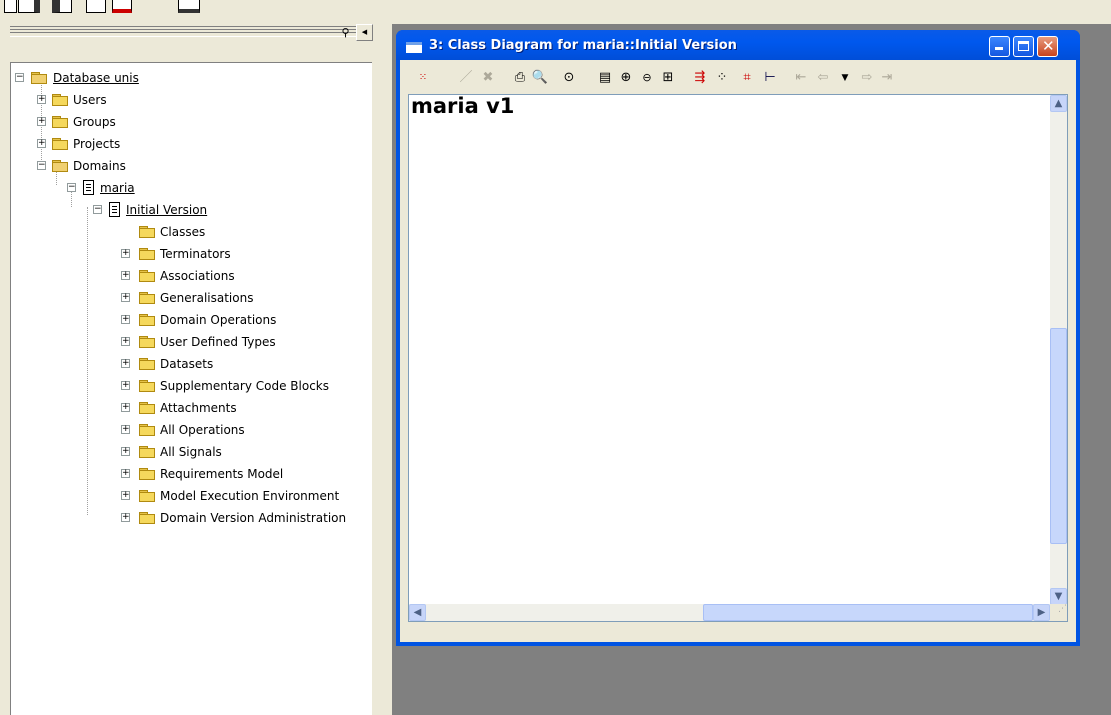 This screenshot has height=715, width=1111. Describe the element at coordinates (770, 78) in the screenshot. I see `align-icon: ⊢` at that location.